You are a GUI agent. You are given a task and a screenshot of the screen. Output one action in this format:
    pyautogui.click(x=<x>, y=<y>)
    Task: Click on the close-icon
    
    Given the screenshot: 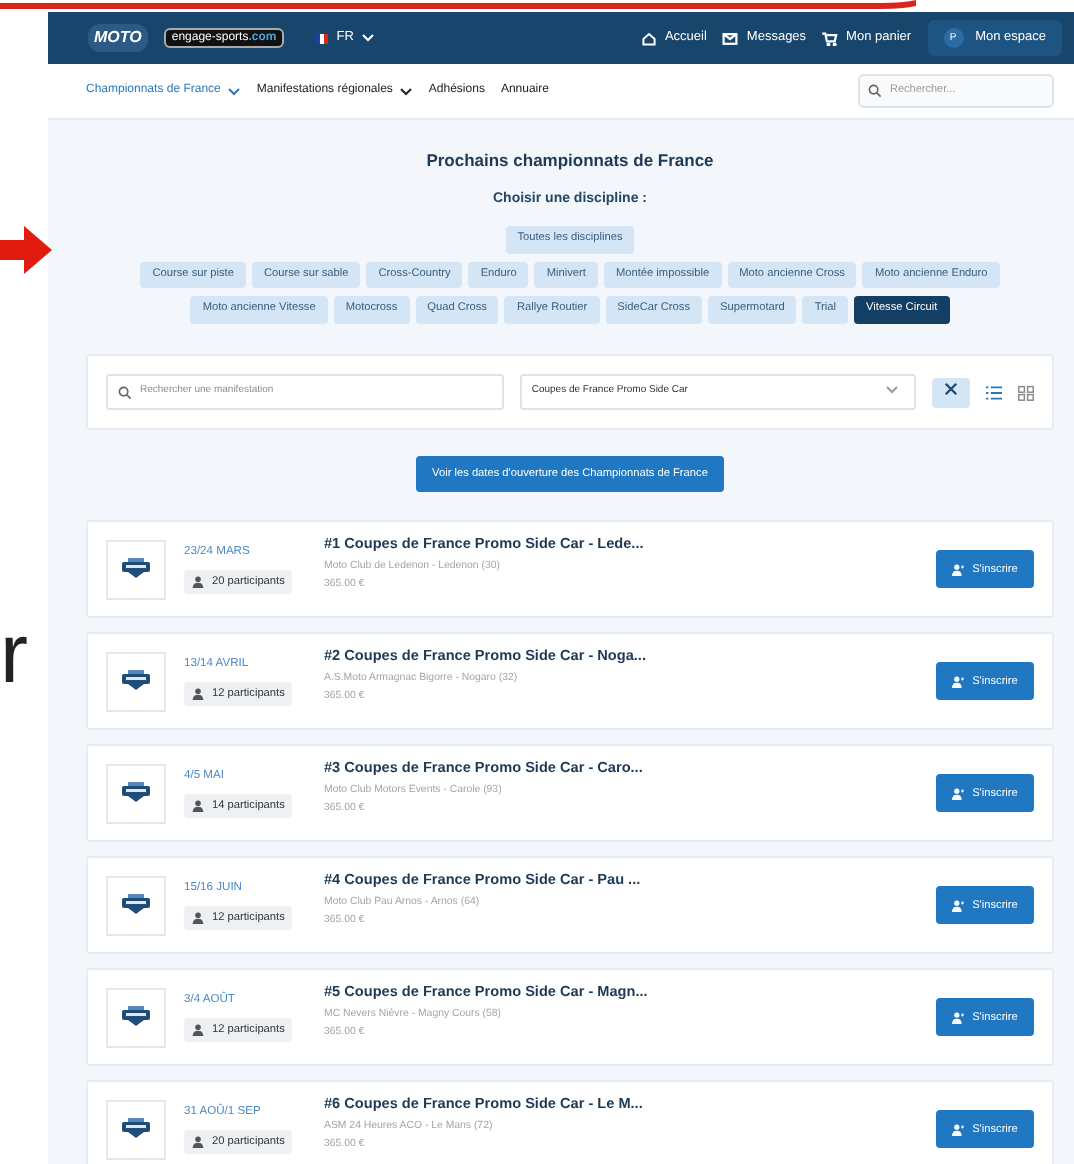 What is the action you would take?
    pyautogui.click(x=950, y=389)
    